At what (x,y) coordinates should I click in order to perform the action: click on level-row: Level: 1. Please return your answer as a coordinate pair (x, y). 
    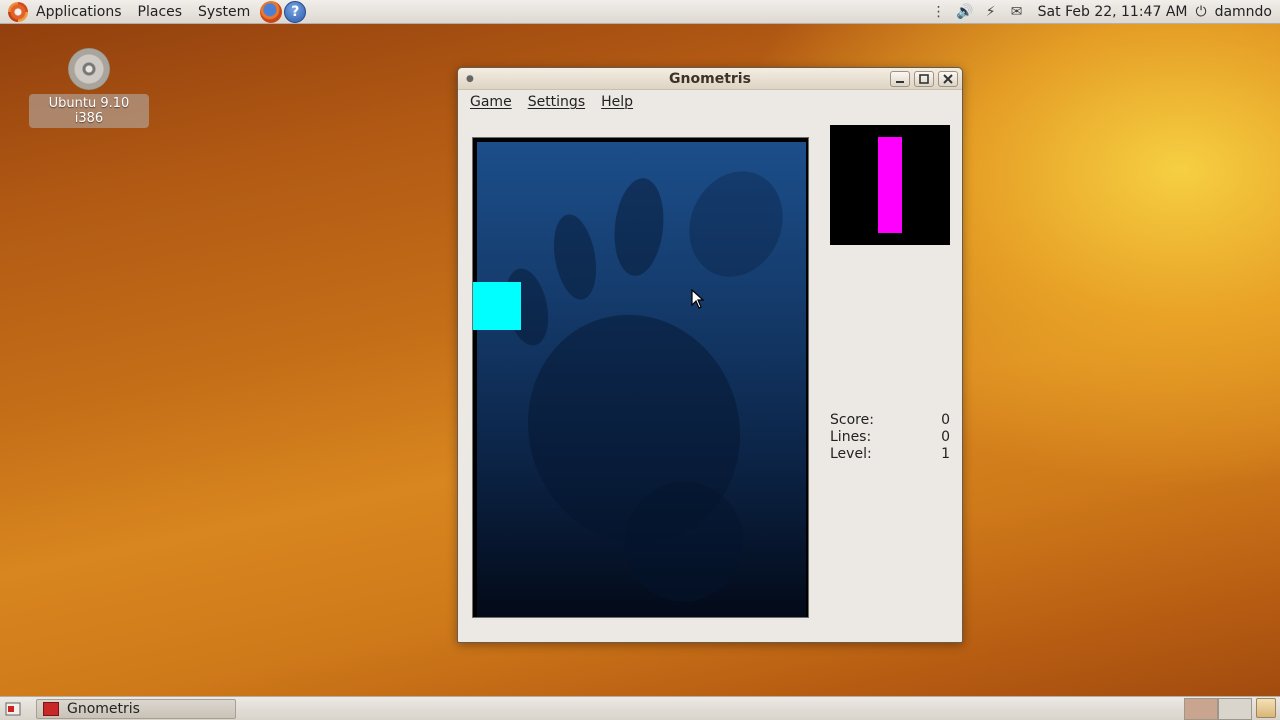
    Looking at the image, I should click on (890, 454).